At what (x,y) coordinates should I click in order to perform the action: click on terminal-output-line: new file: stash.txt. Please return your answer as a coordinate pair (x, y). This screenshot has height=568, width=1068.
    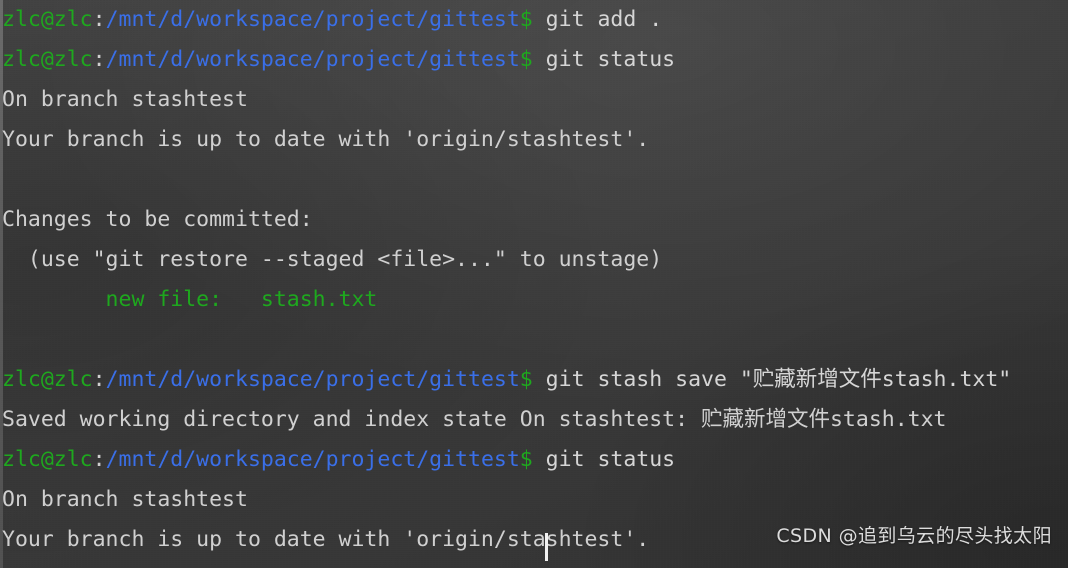
    Looking at the image, I should click on (535, 300).